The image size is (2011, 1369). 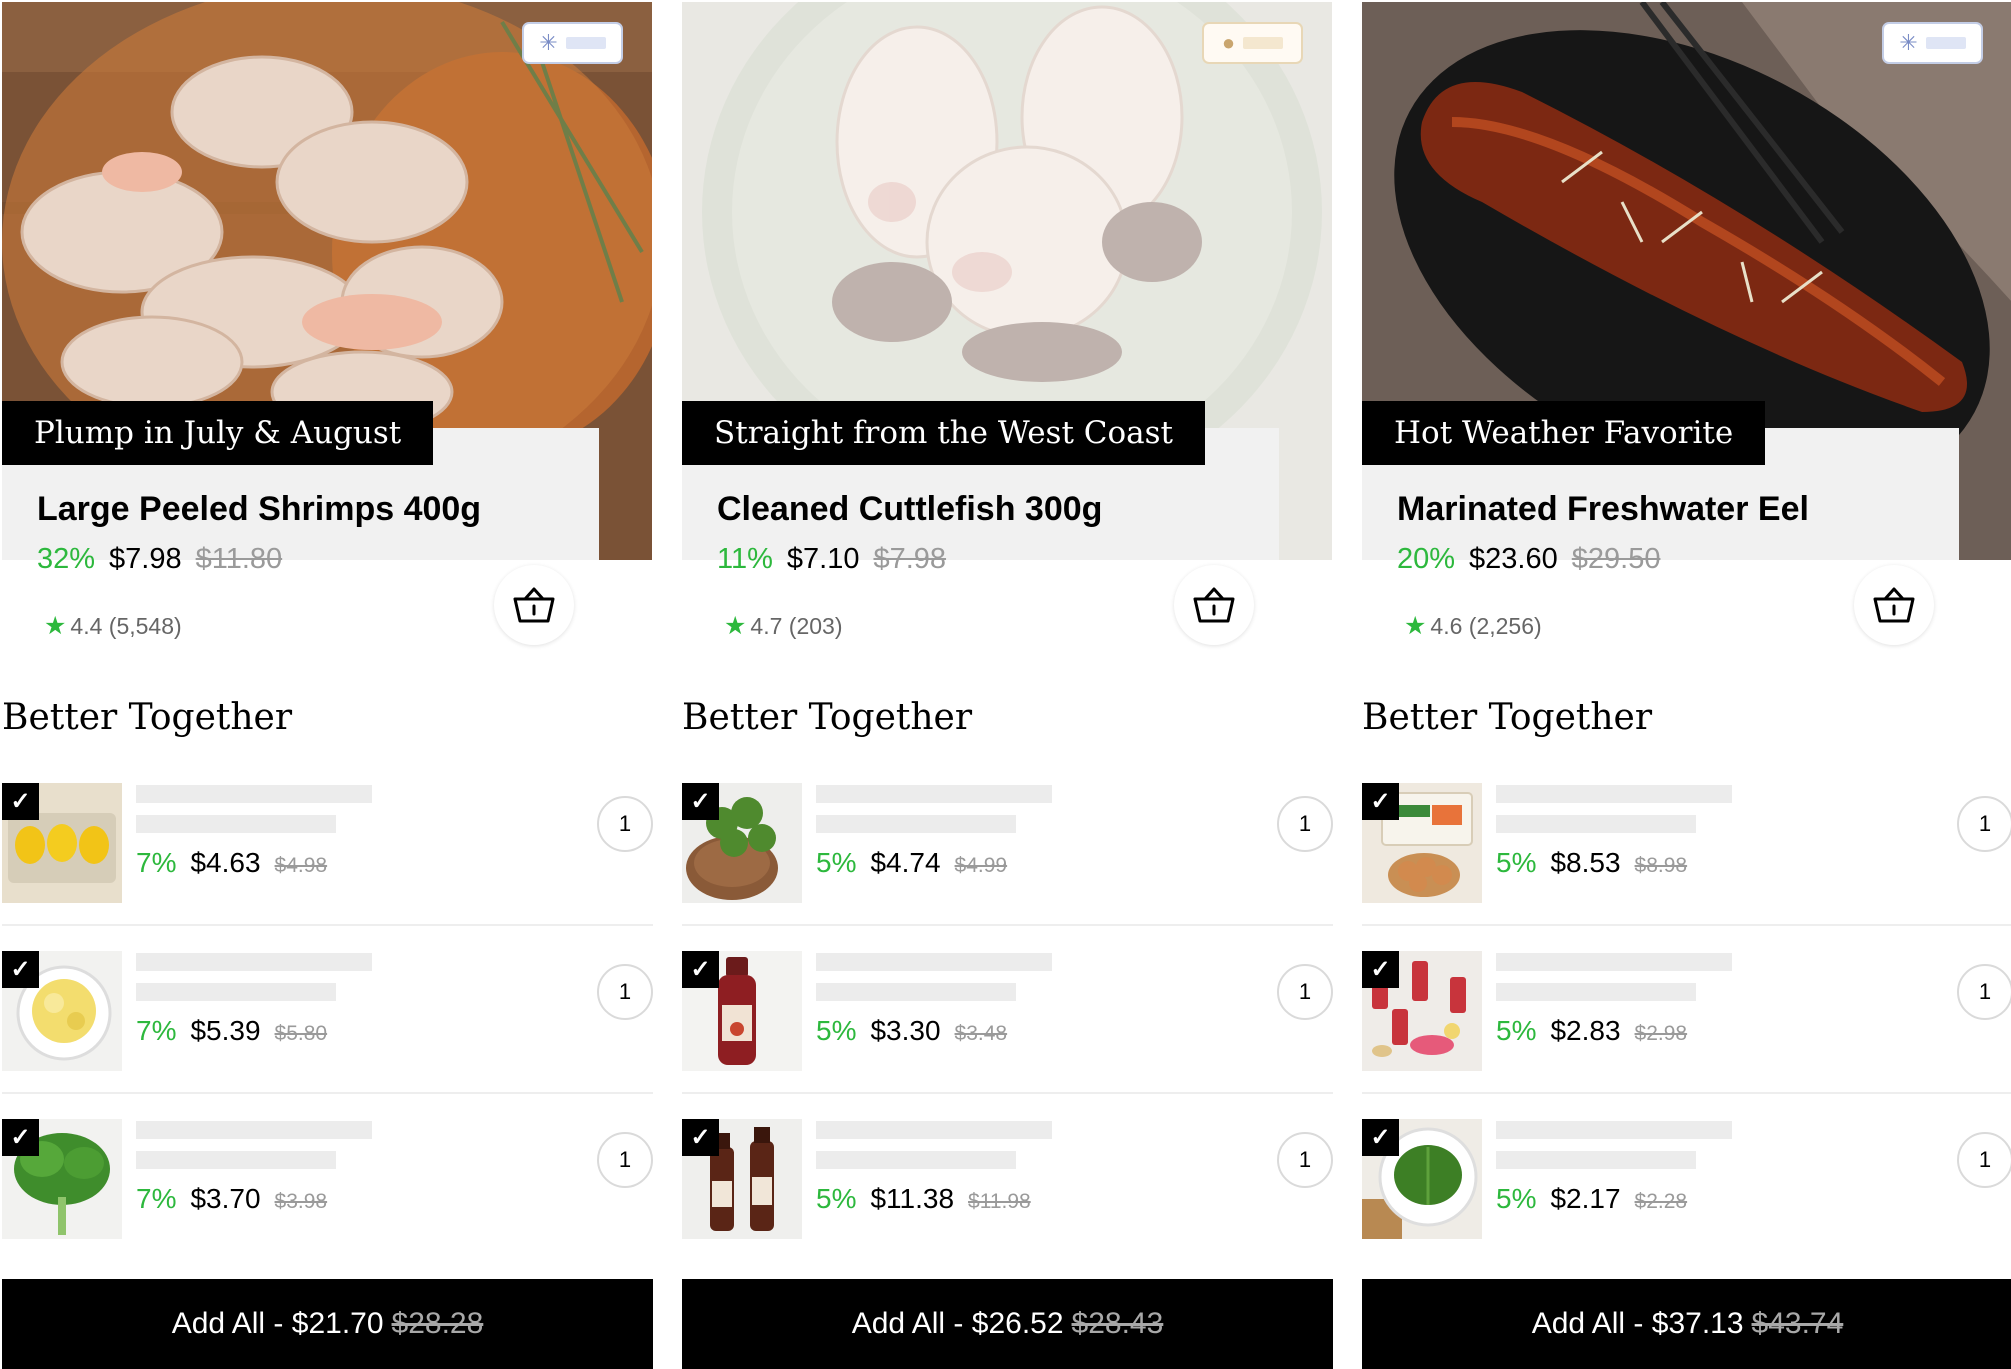 I want to click on original-price: $7.98, so click(x=910, y=559).